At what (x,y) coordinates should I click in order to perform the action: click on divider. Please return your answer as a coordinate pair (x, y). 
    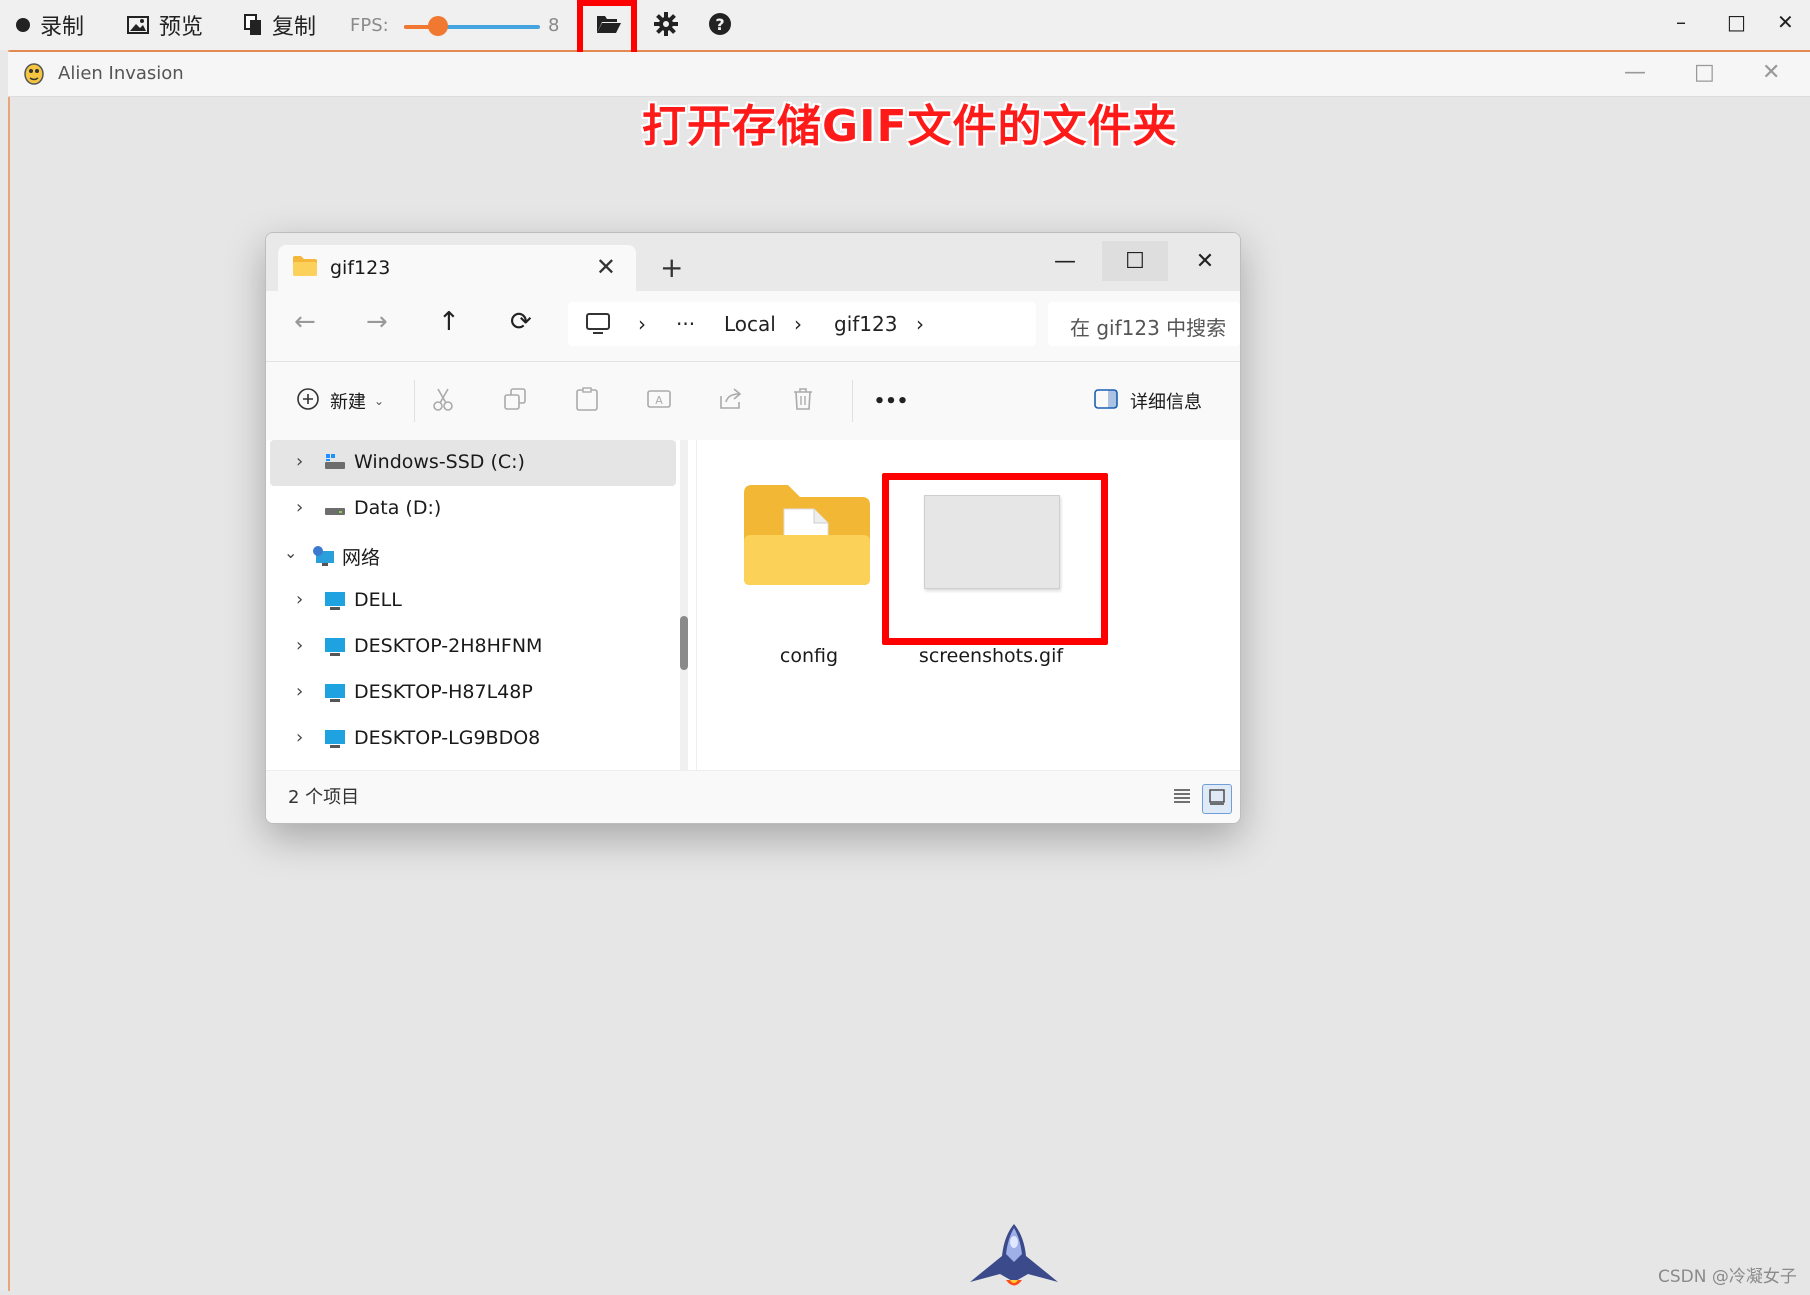
    Looking at the image, I should click on (852, 401).